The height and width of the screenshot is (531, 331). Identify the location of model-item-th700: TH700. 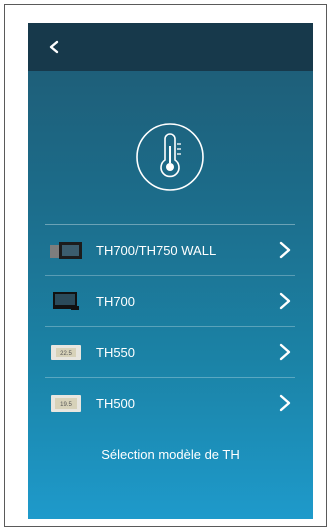
(170, 300).